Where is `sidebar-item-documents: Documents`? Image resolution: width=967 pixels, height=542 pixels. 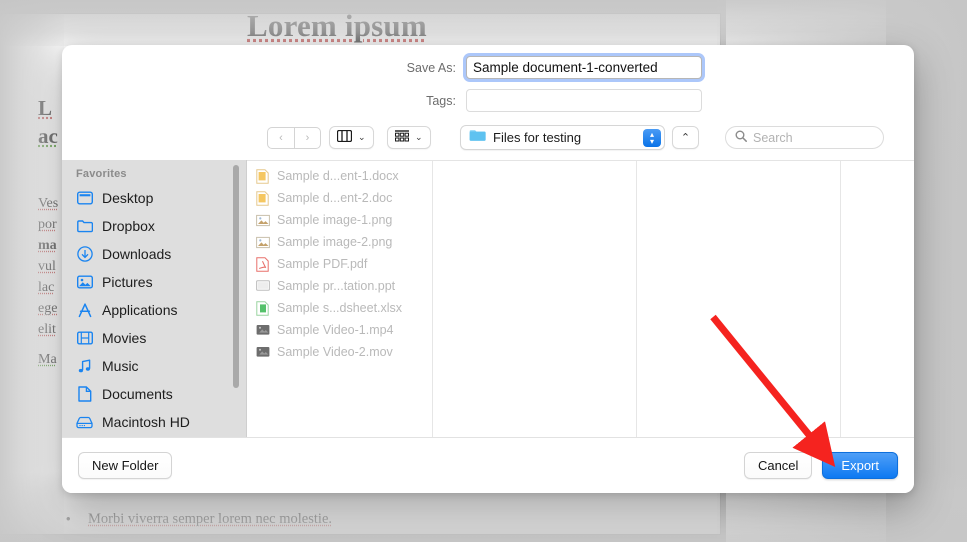 sidebar-item-documents: Documents is located at coordinates (154, 394).